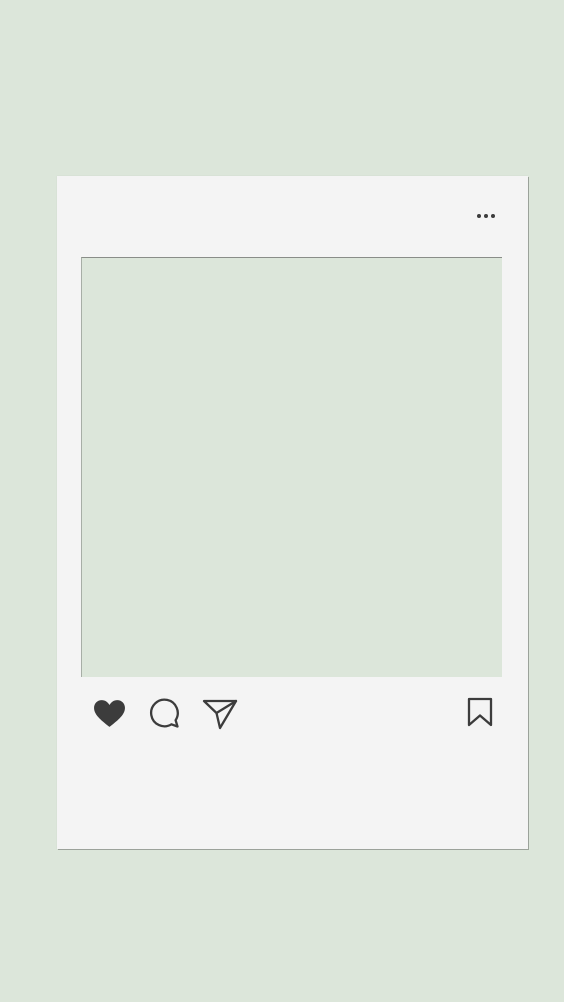  I want to click on more-horizontal-icon, so click(486, 216).